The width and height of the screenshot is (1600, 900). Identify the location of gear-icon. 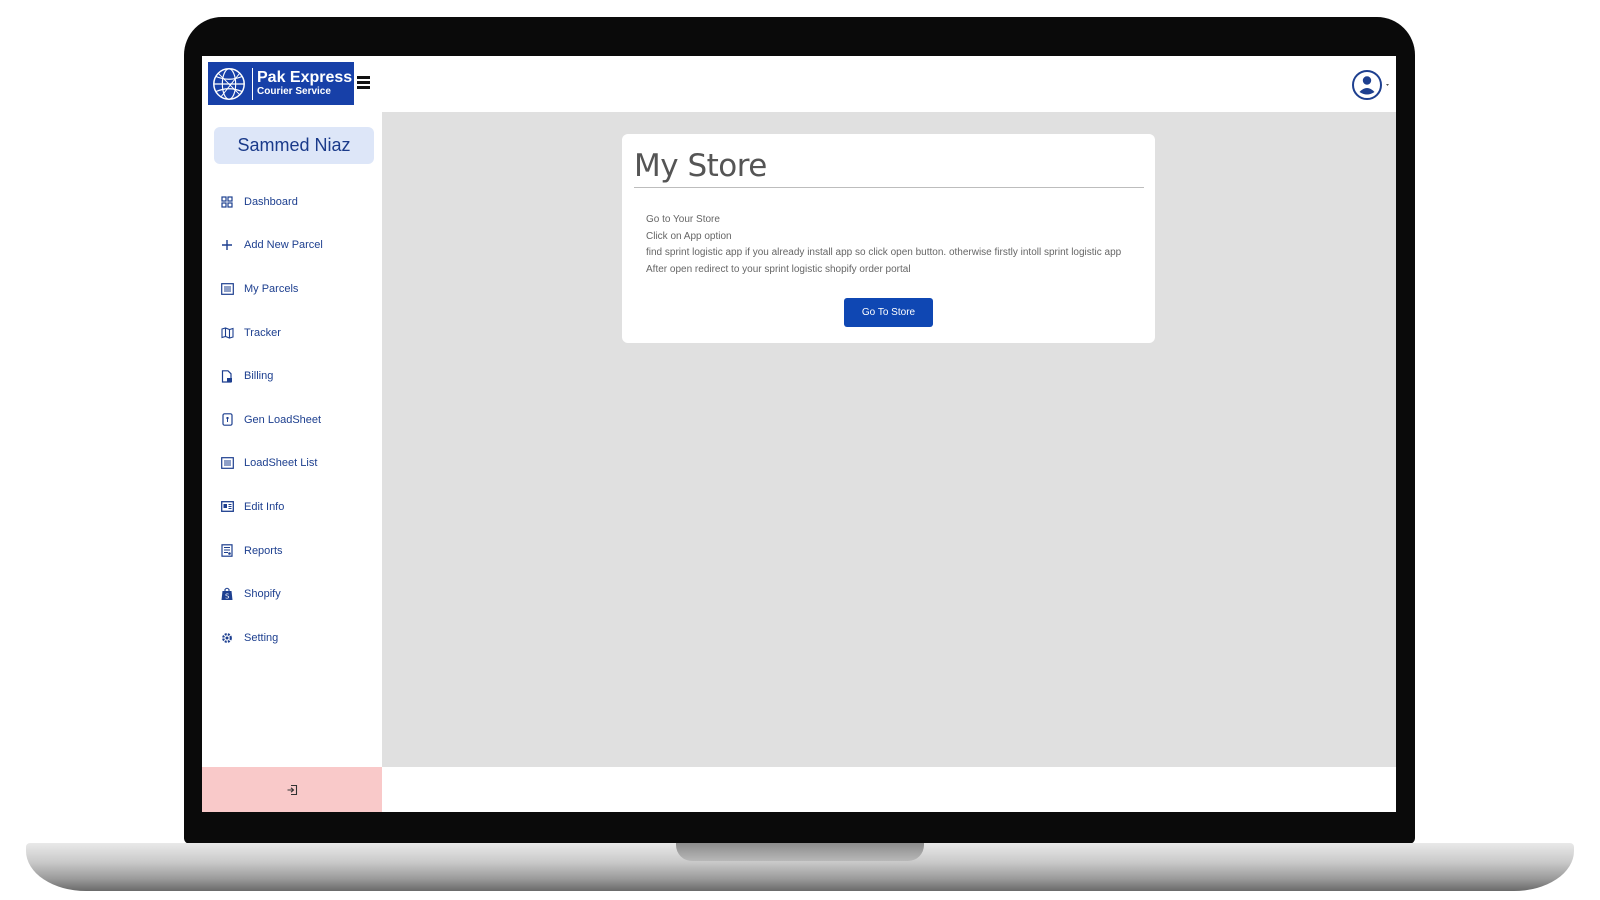
(227, 638).